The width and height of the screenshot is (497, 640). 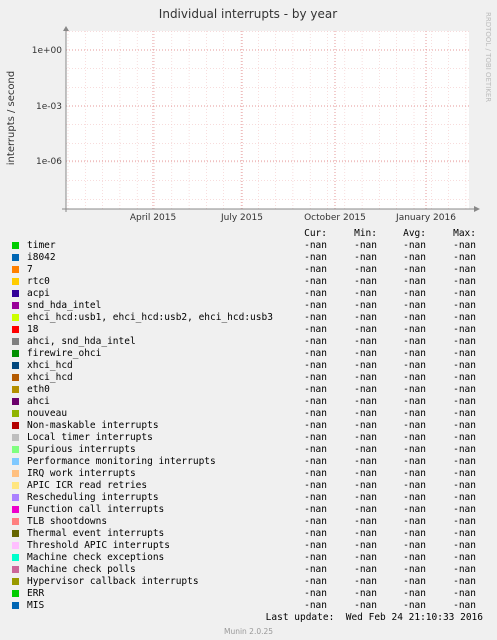 I want to click on legend-row: TLB shootdowns -nan -nan -nan -nan, so click(x=248, y=522).